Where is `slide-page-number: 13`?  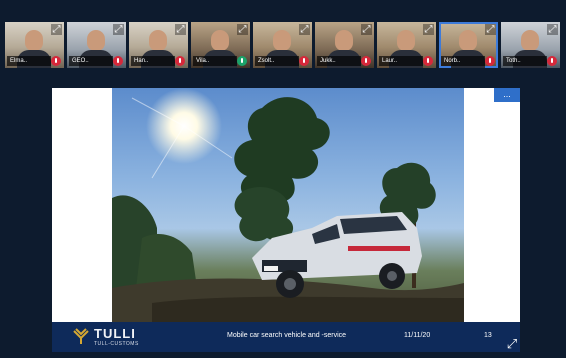
slide-page-number: 13 is located at coordinates (488, 335).